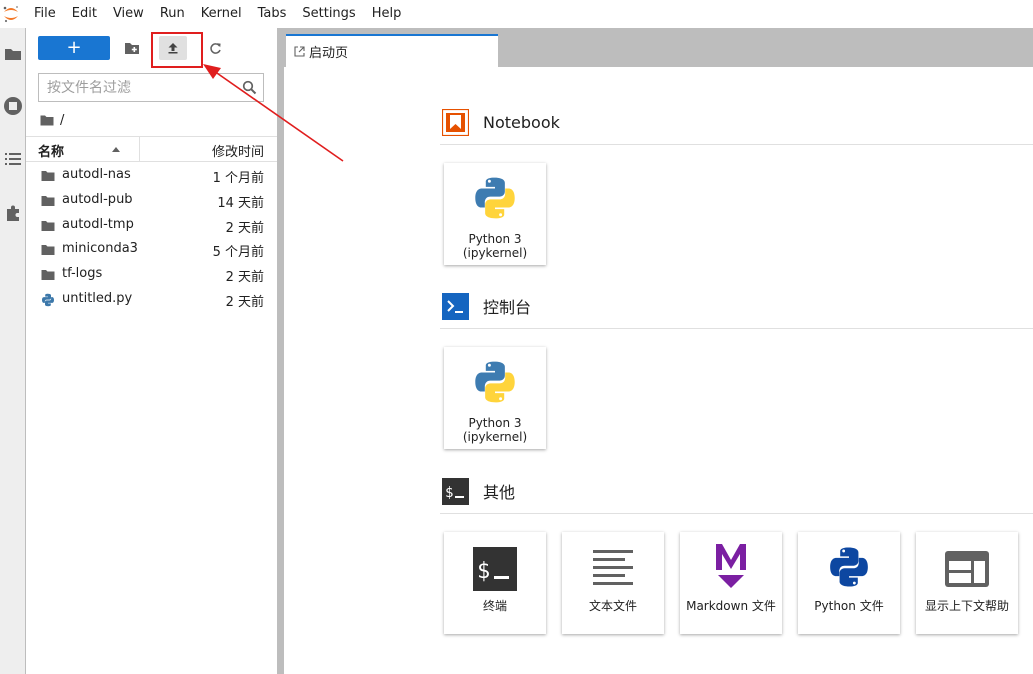  I want to click on refresh-icon, so click(215, 48).